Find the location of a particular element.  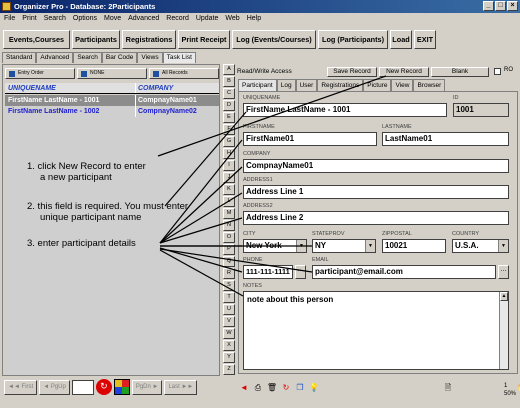

folder-icon: 📁 is located at coordinates (518, 387).